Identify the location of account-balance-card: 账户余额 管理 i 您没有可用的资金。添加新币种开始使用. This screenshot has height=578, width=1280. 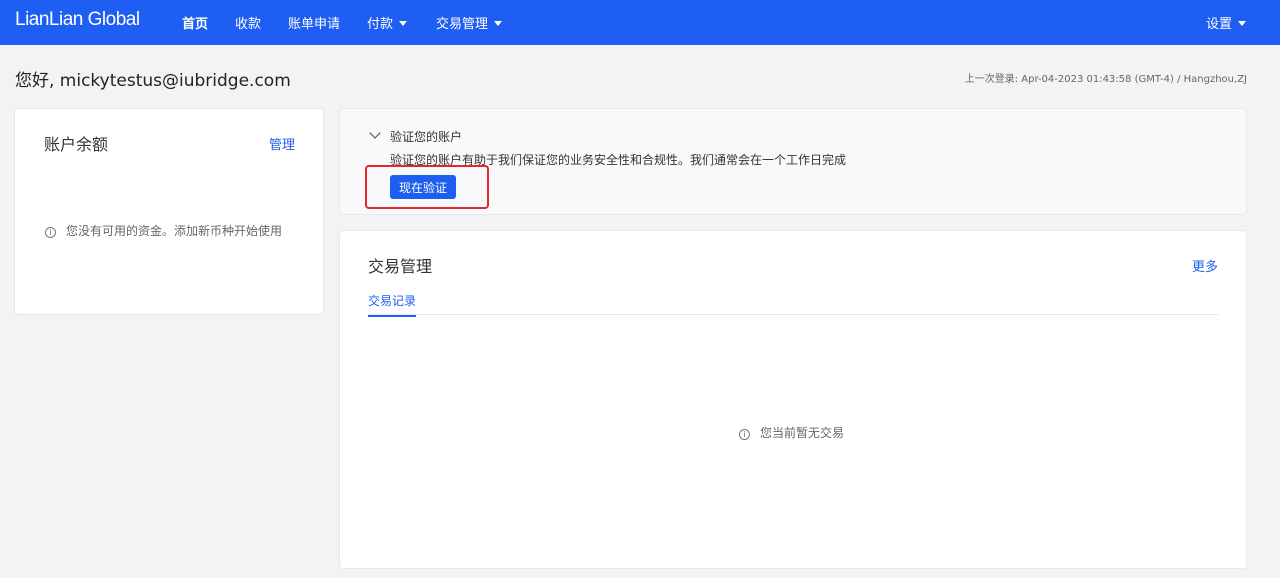
(169, 211).